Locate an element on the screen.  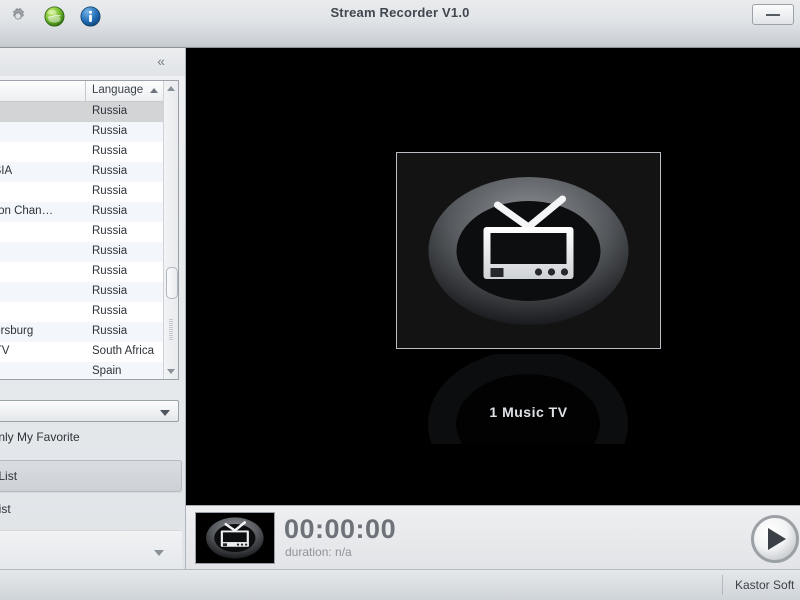
status-bar: Kastor Soft is located at coordinates (400, 584).